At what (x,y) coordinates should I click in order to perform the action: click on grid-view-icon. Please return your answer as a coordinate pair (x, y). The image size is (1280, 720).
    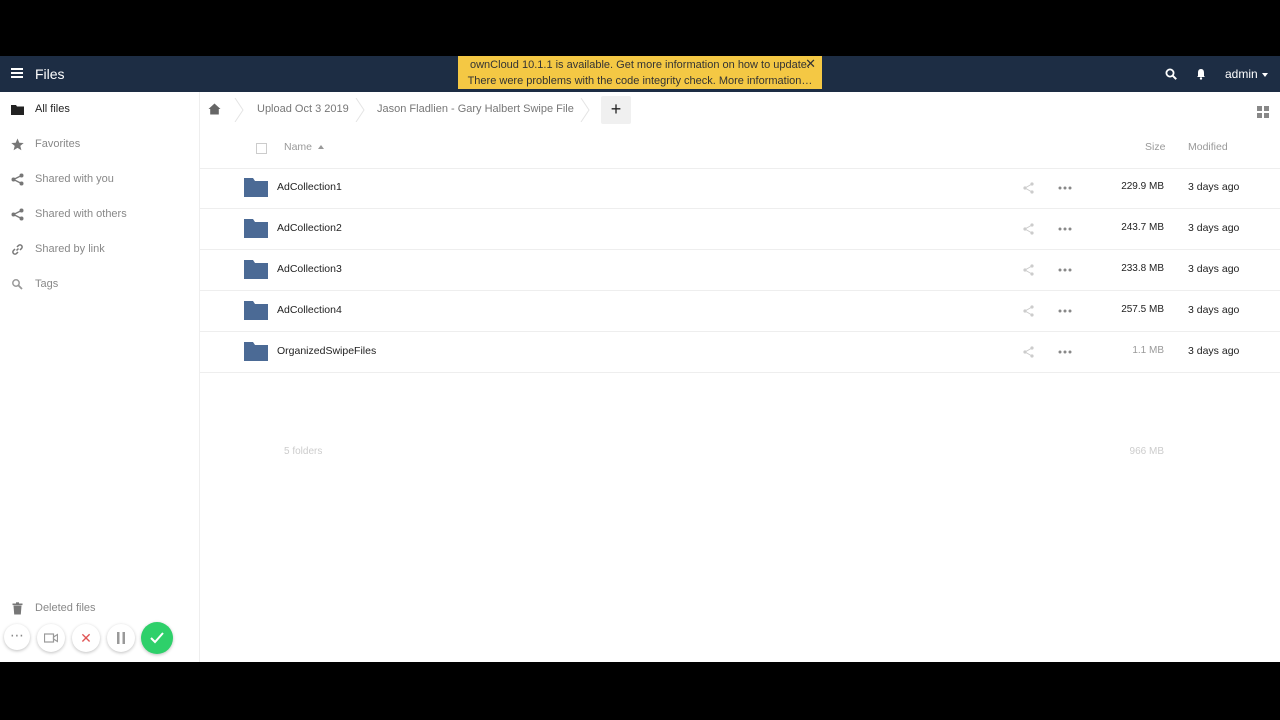
    Looking at the image, I should click on (1263, 112).